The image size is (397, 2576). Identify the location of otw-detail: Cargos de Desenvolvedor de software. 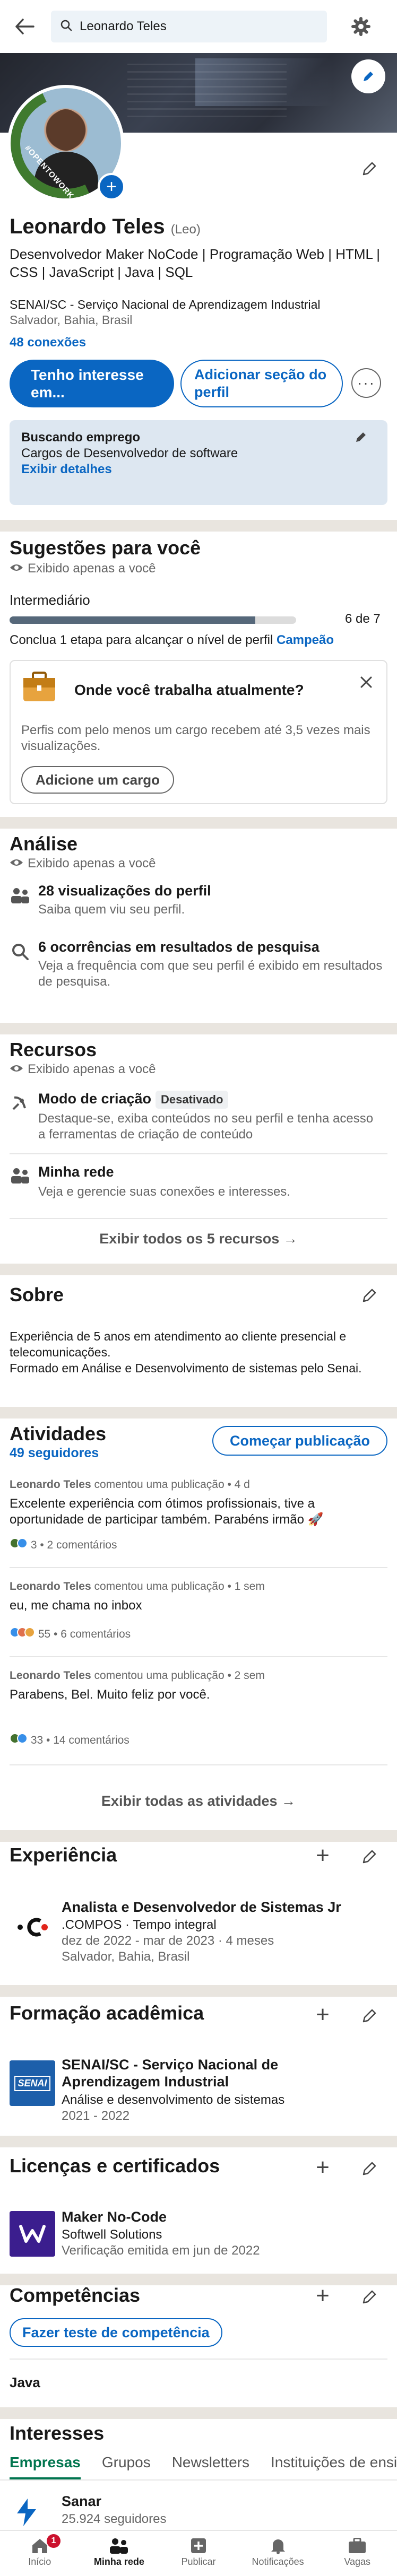
(129, 453).